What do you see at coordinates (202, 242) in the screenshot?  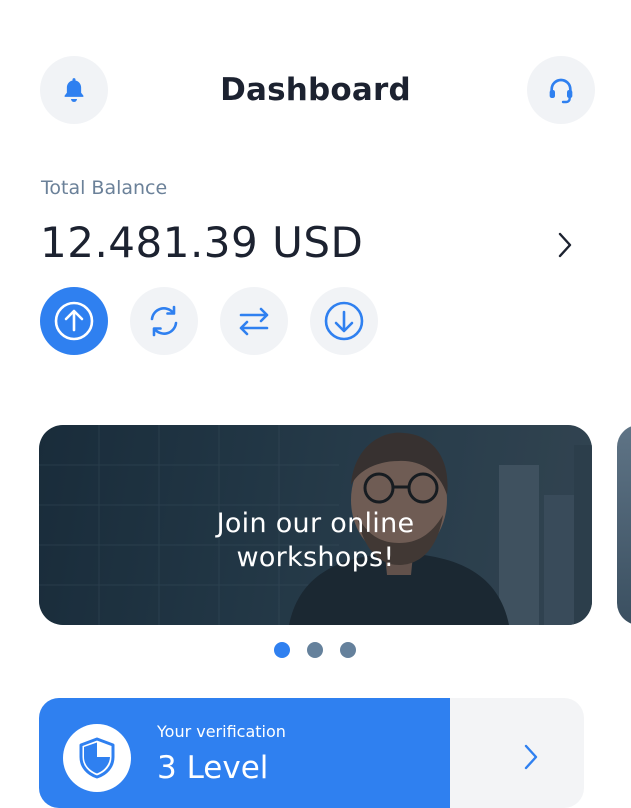 I see `balance-amount: 12.481.39 USD` at bounding box center [202, 242].